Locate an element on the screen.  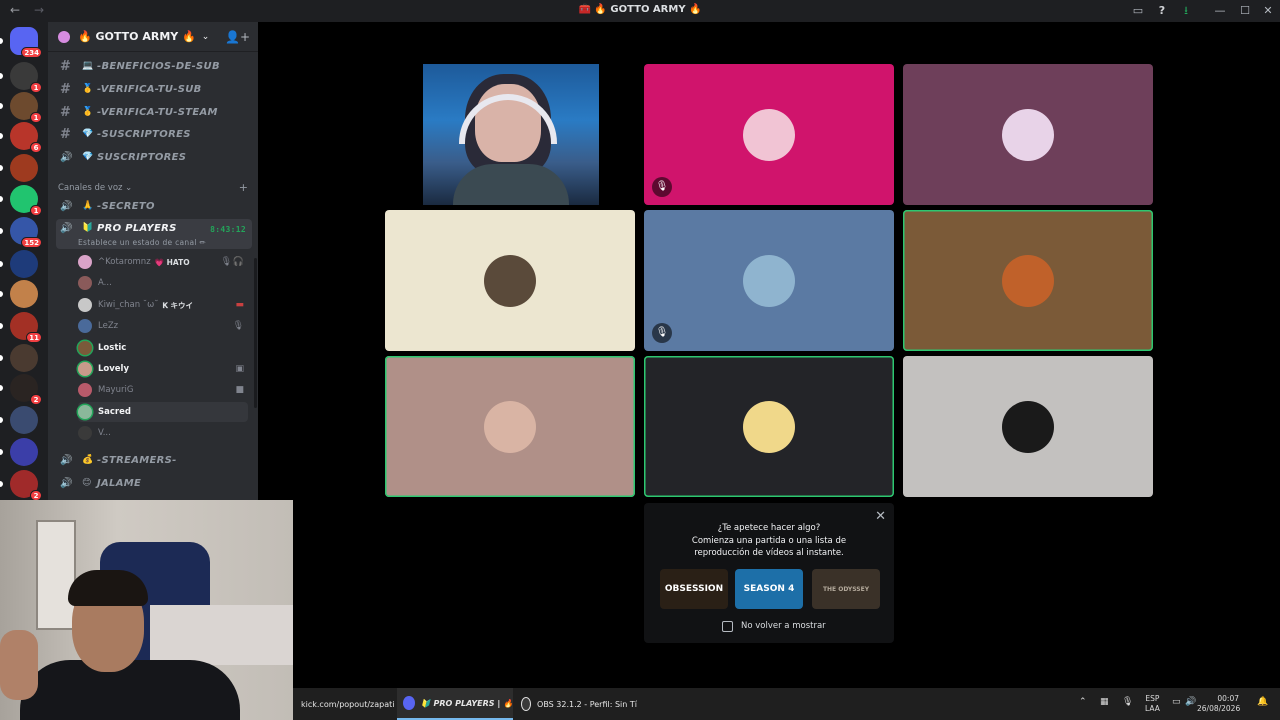
tile-kiwi-chan is located at coordinates (510, 280).